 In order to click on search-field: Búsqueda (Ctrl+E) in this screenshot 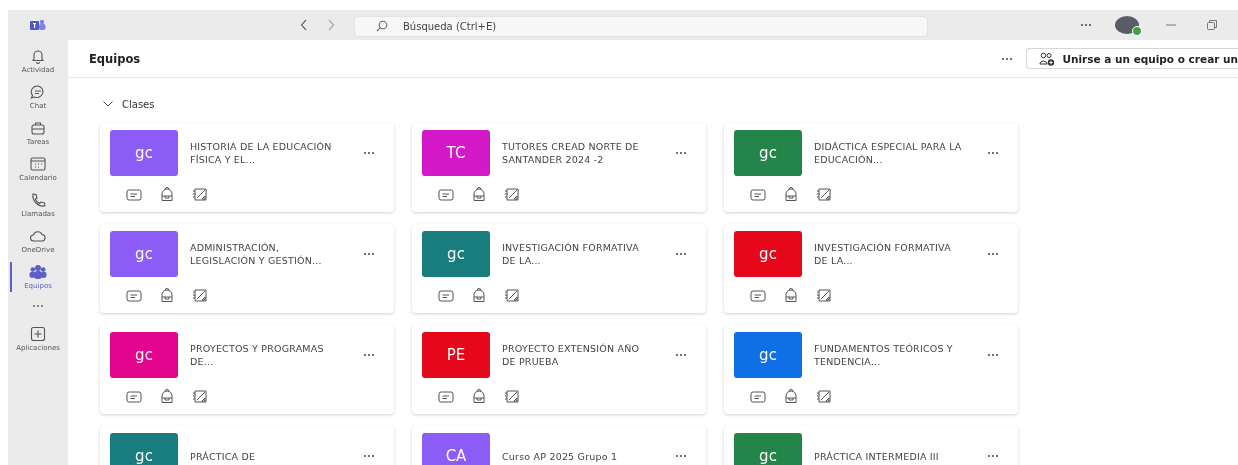, I will do `click(641, 26)`.